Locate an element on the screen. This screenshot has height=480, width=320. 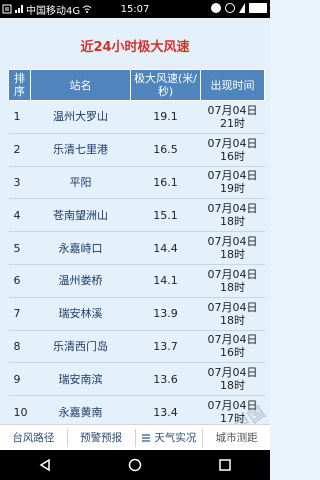
header-speed: 极大风速(米/秒) is located at coordinates (165, 85).